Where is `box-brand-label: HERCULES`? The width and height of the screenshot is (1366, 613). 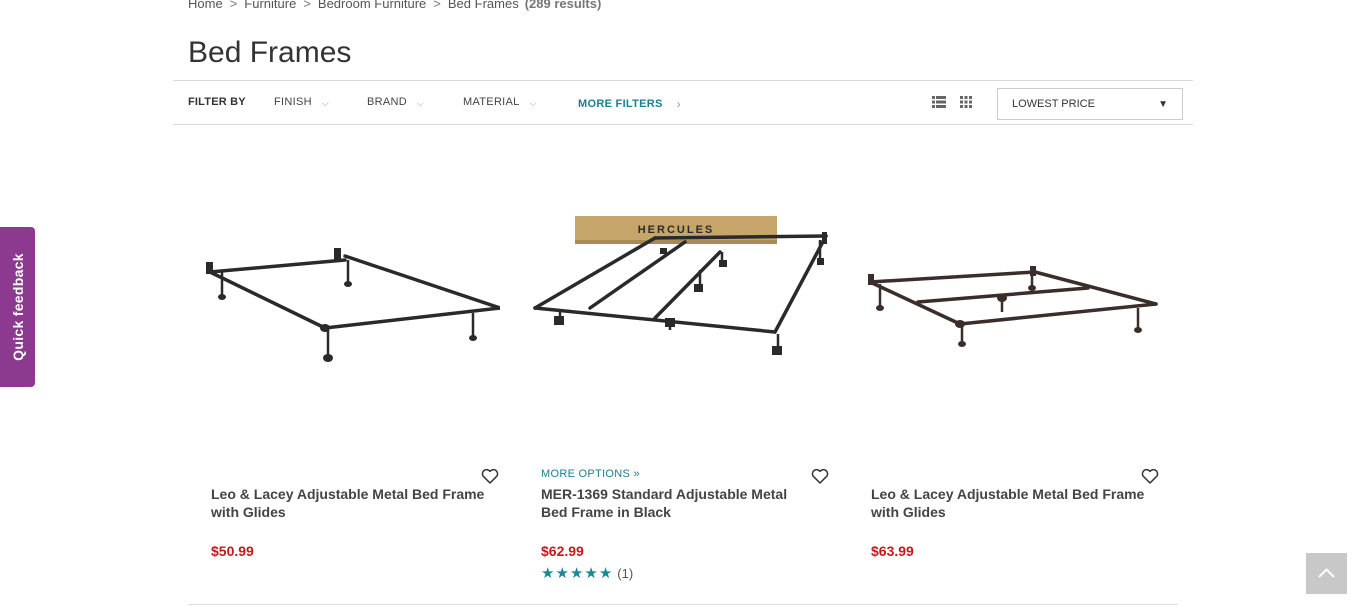 box-brand-label: HERCULES is located at coordinates (676, 230).